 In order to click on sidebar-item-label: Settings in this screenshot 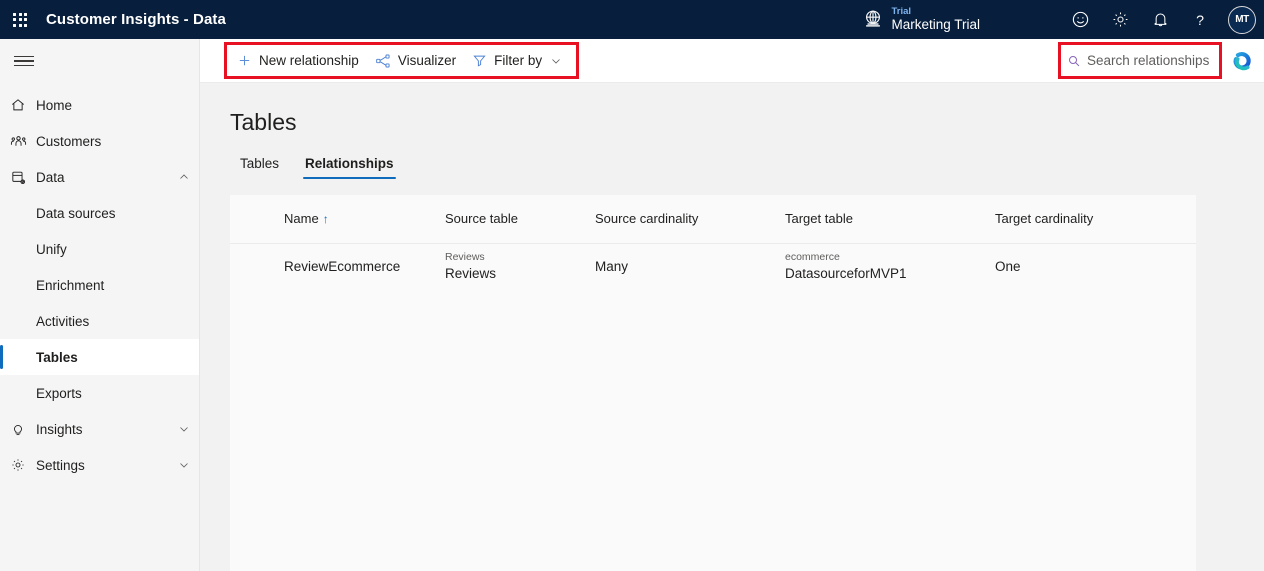, I will do `click(60, 465)`.